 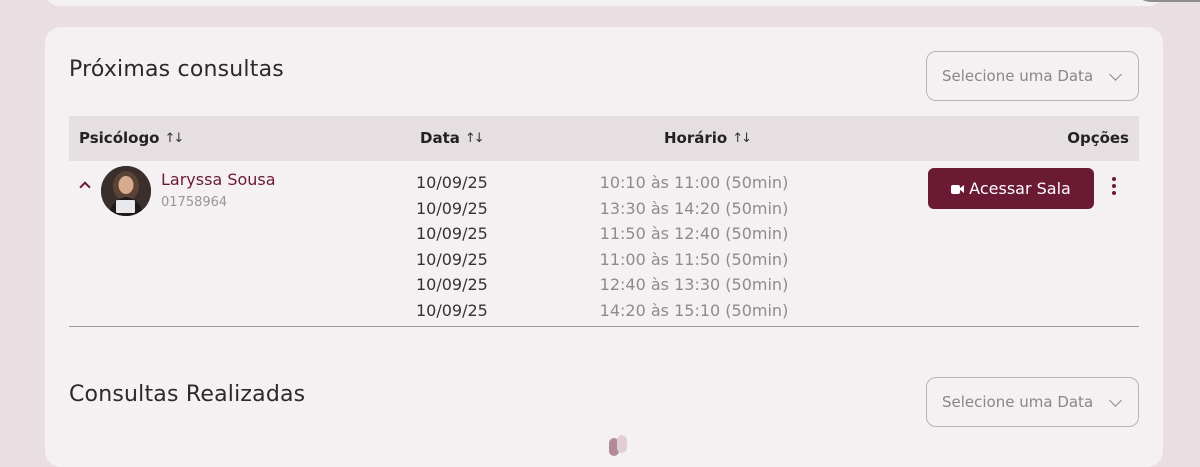 What do you see at coordinates (194, 202) in the screenshot?
I see `psychologist-code: 01758964` at bounding box center [194, 202].